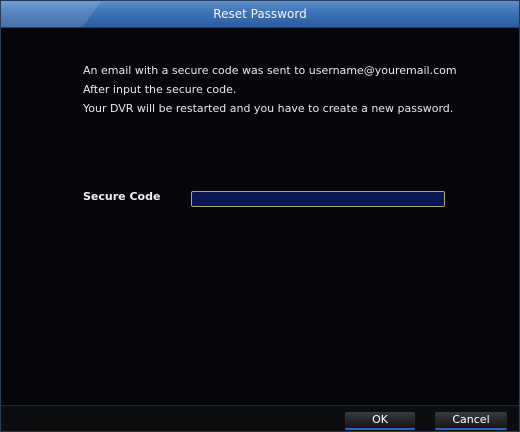 The width and height of the screenshot is (520, 432). Describe the element at coordinates (471, 421) in the screenshot. I see `cancel-button: Cancel` at that location.